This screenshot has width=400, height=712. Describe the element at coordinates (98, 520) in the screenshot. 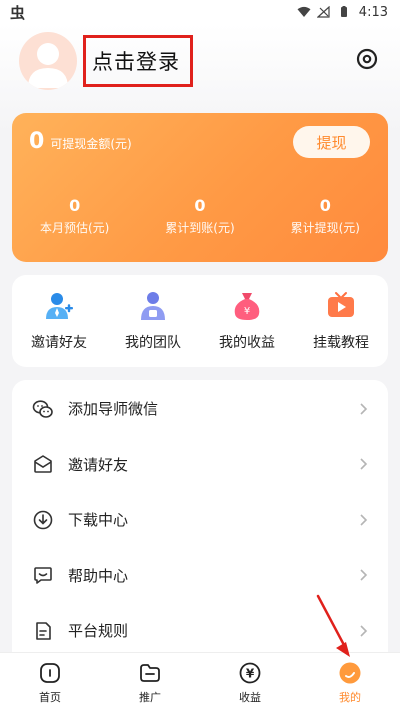

I see `menu-label: 下载中心` at that location.